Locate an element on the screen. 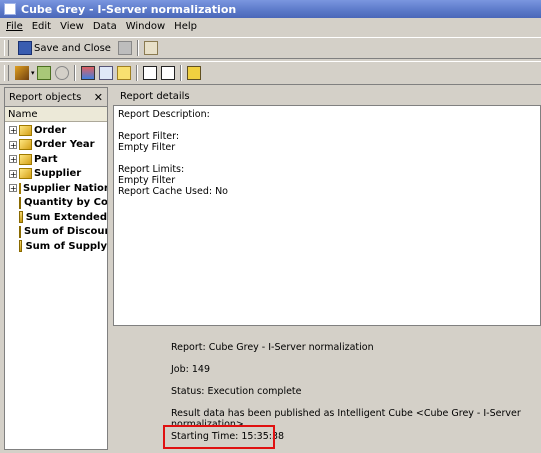 This screenshot has height=453, width=541. tree-item-label: Order Year is located at coordinates (64, 145).